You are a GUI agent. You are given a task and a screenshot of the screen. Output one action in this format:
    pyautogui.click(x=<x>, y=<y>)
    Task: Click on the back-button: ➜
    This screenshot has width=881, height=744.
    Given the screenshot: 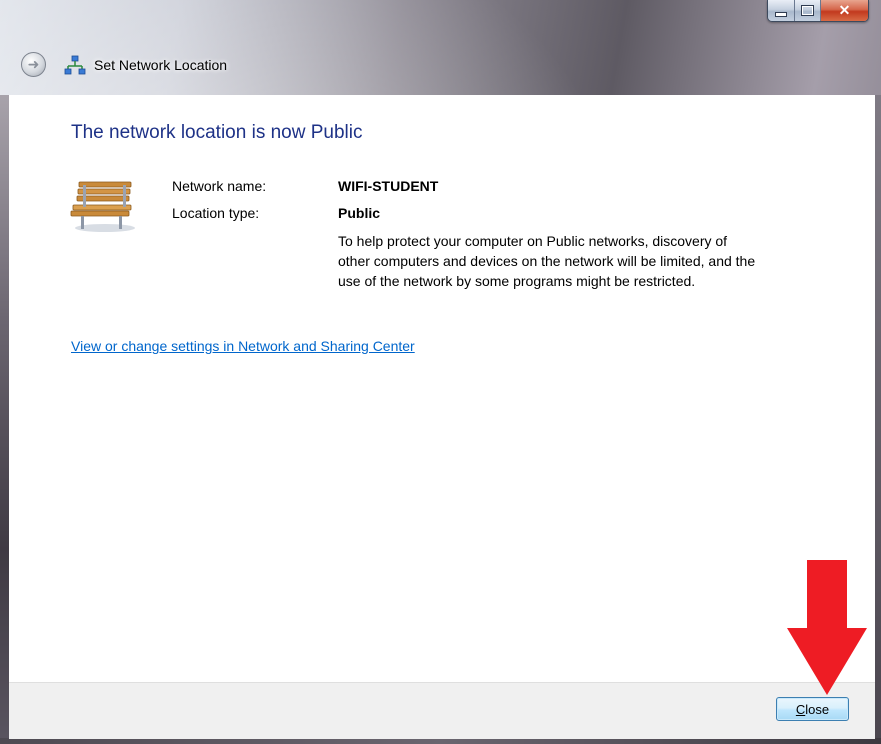 What is the action you would take?
    pyautogui.click(x=33, y=64)
    